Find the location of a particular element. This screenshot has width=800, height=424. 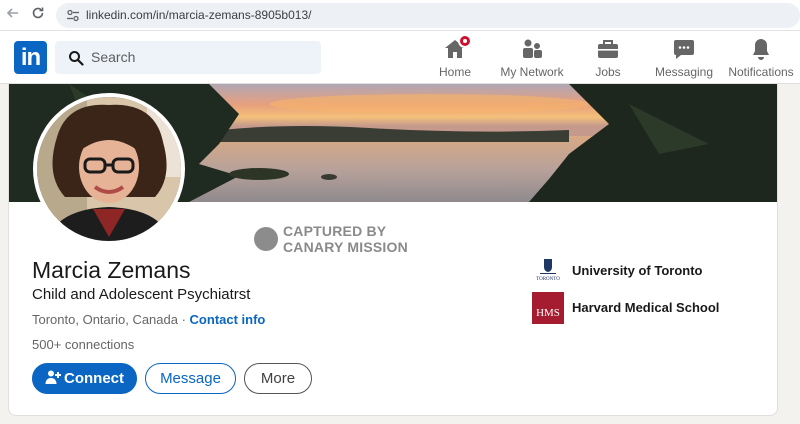

connect-button: Connect is located at coordinates (84, 378).